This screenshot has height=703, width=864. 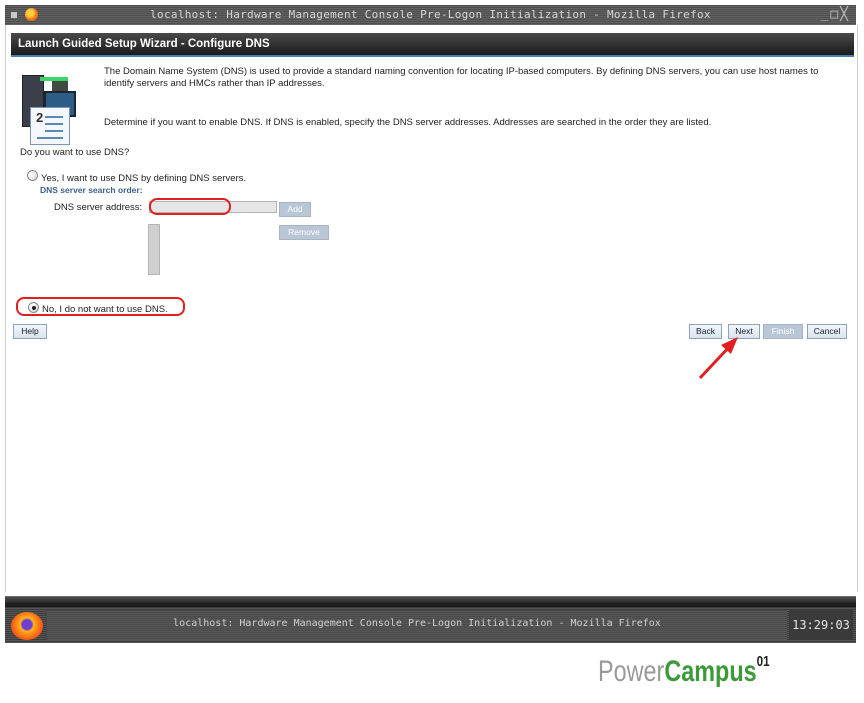 What do you see at coordinates (32, 175) in the screenshot?
I see `use-dns-yes-radio` at bounding box center [32, 175].